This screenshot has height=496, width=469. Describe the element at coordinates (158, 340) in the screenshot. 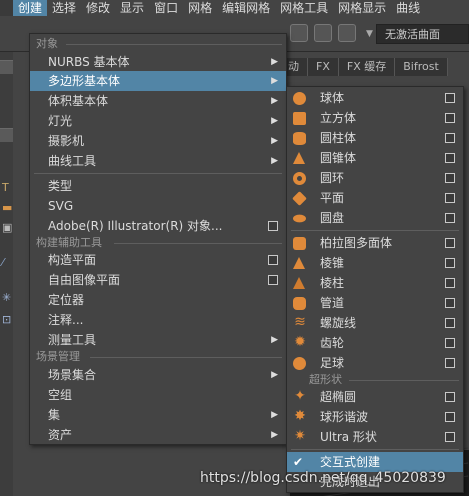

I see `menu-item-measure-tools: 测量工具 ▶` at that location.